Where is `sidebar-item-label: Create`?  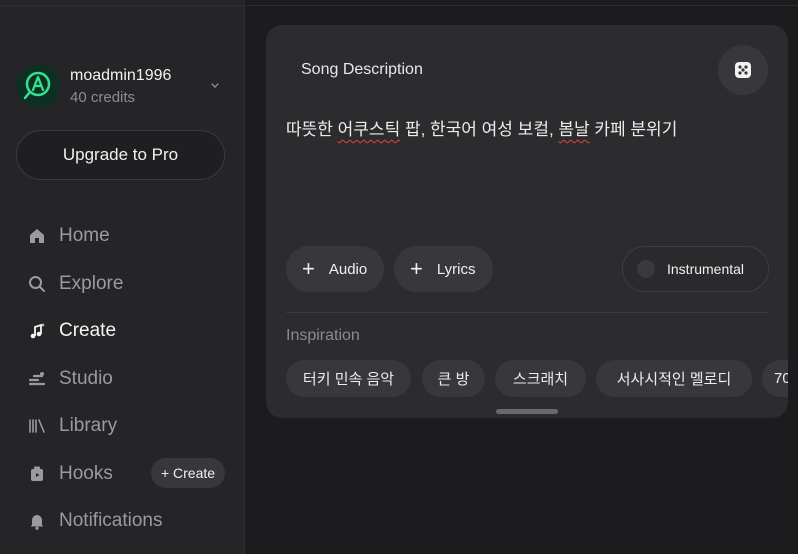
sidebar-item-label: Create is located at coordinates (88, 330).